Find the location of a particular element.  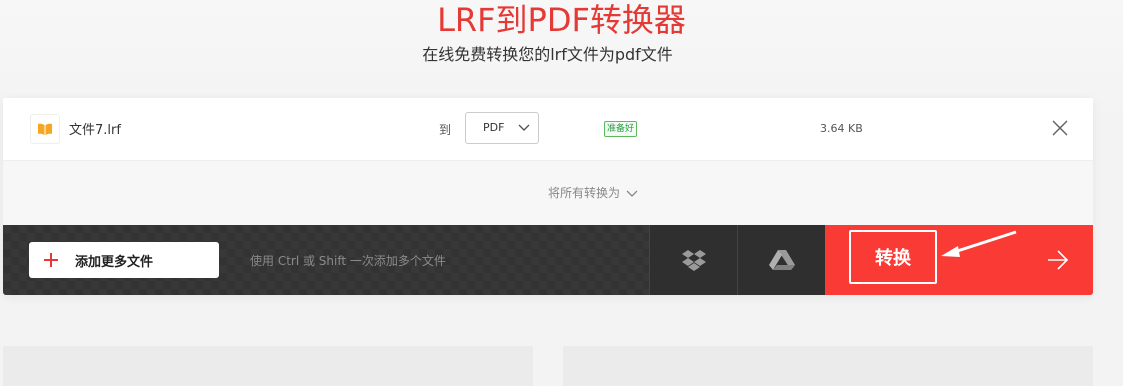

convert-button: 转换 is located at coordinates (893, 257).